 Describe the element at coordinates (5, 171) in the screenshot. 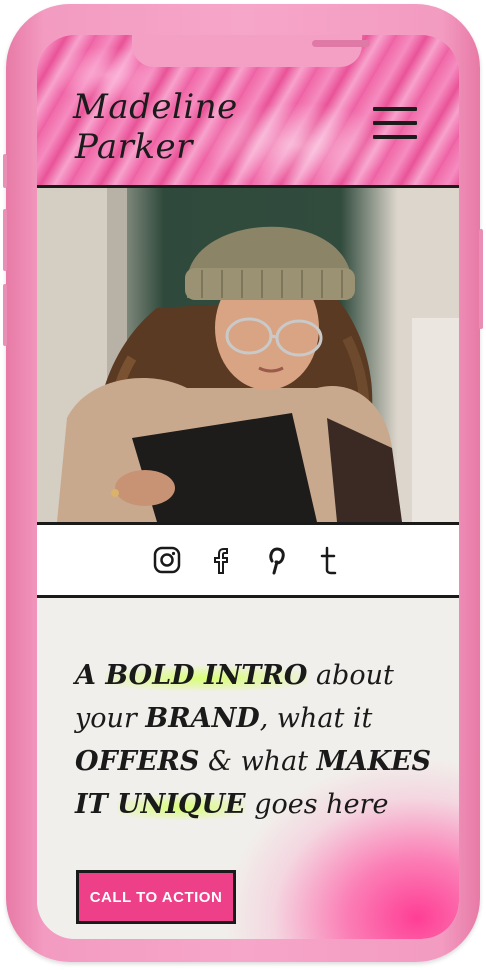

I see `phone-side-button` at that location.